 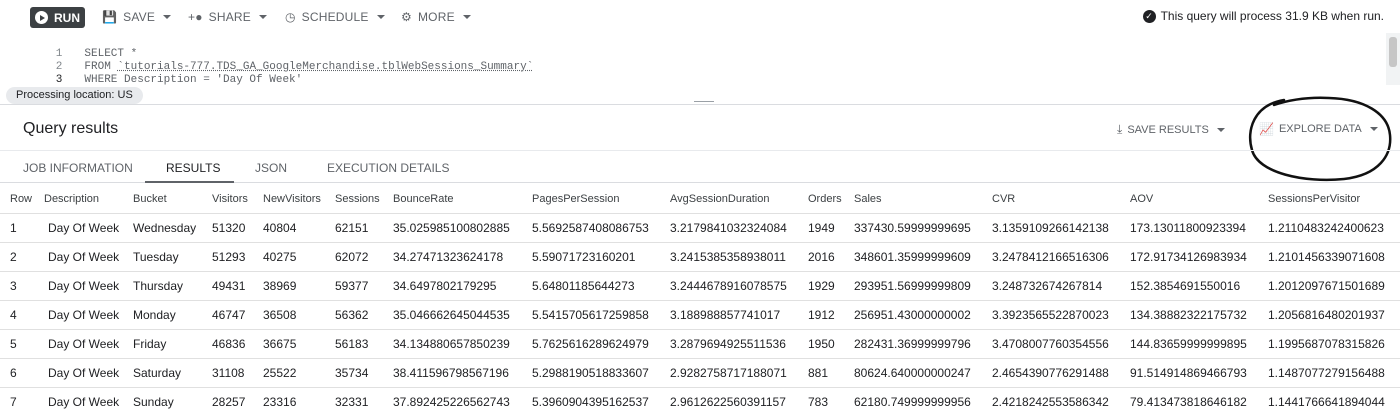 I want to click on table-cell: 3.188988857741017, so click(x=729, y=314).